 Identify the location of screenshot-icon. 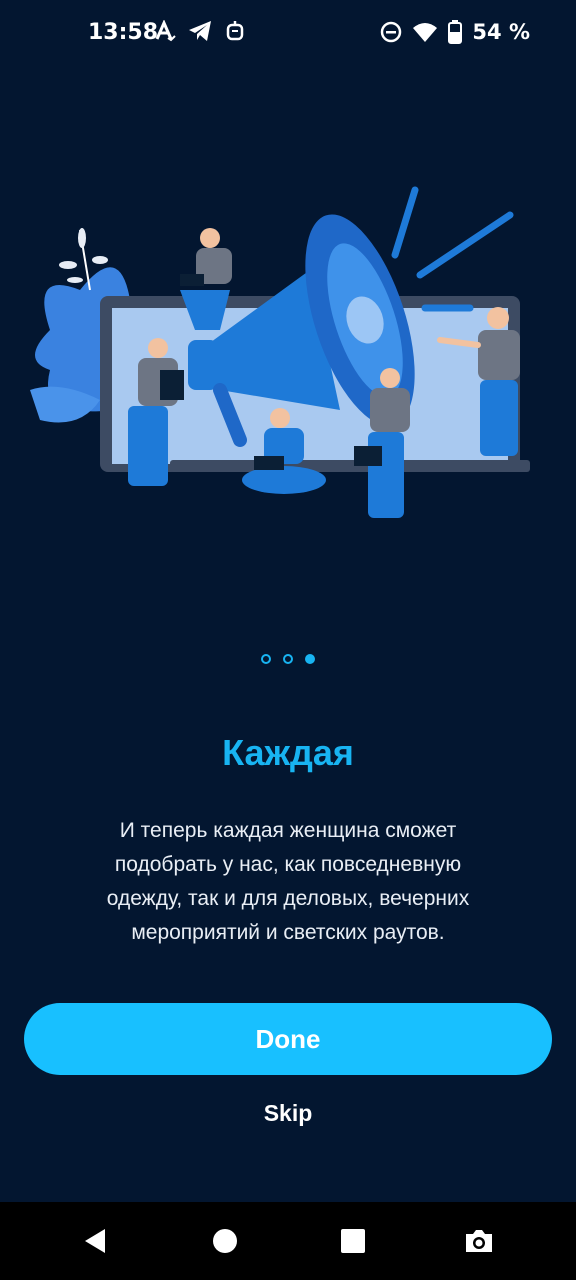
(479, 1241).